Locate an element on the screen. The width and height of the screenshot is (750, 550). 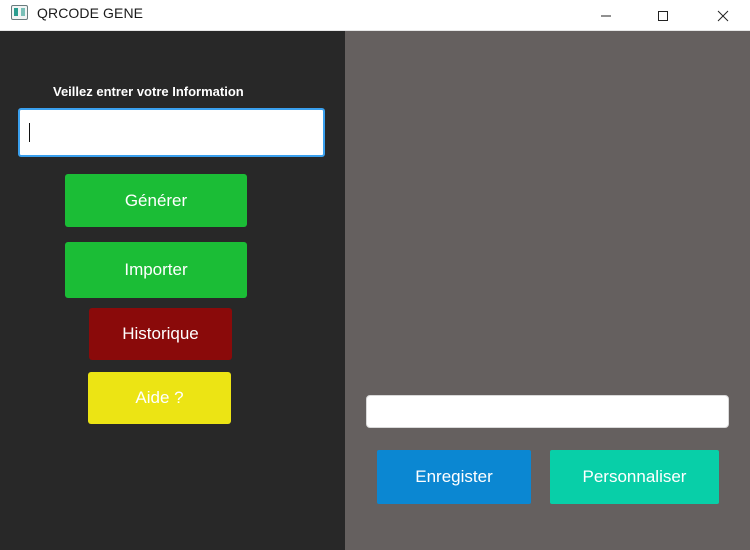
generer-button: Générer is located at coordinates (156, 200).